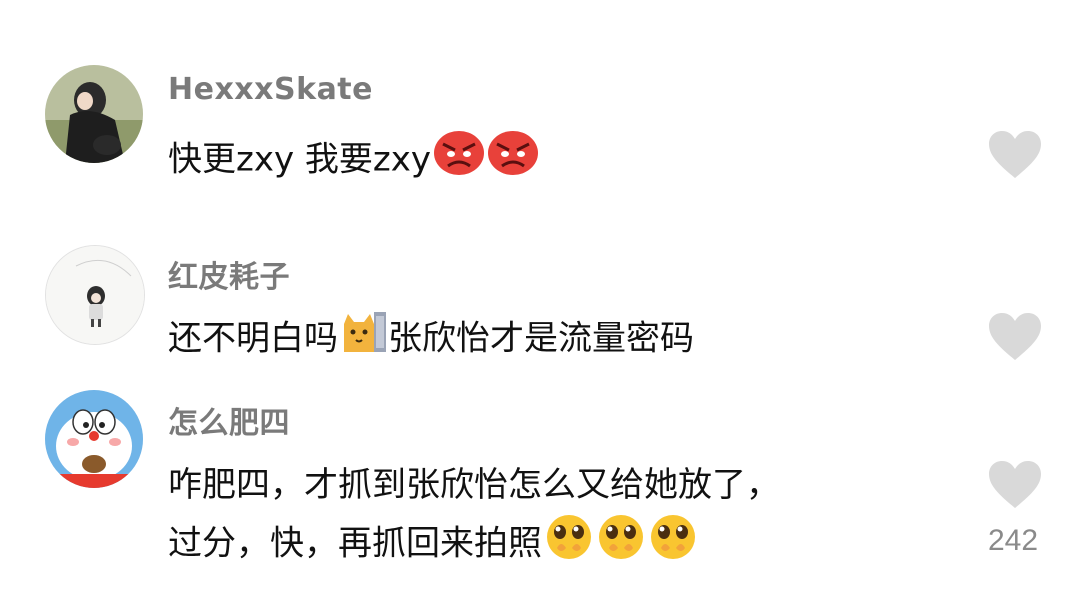  What do you see at coordinates (474, 485) in the screenshot?
I see `comment-text-line-1: 咋肥四，才抓到张欣怡怎么又给她放了，` at bounding box center [474, 485].